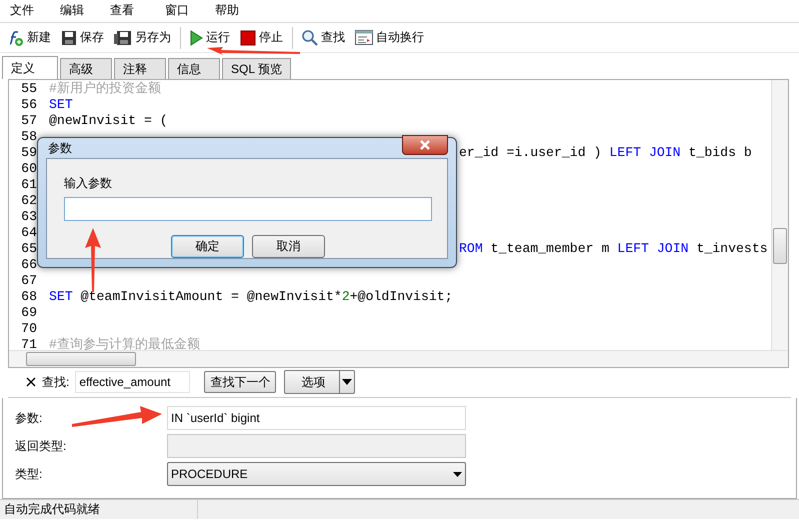  What do you see at coordinates (30, 68) in the screenshot?
I see `tab: 定义` at bounding box center [30, 68].